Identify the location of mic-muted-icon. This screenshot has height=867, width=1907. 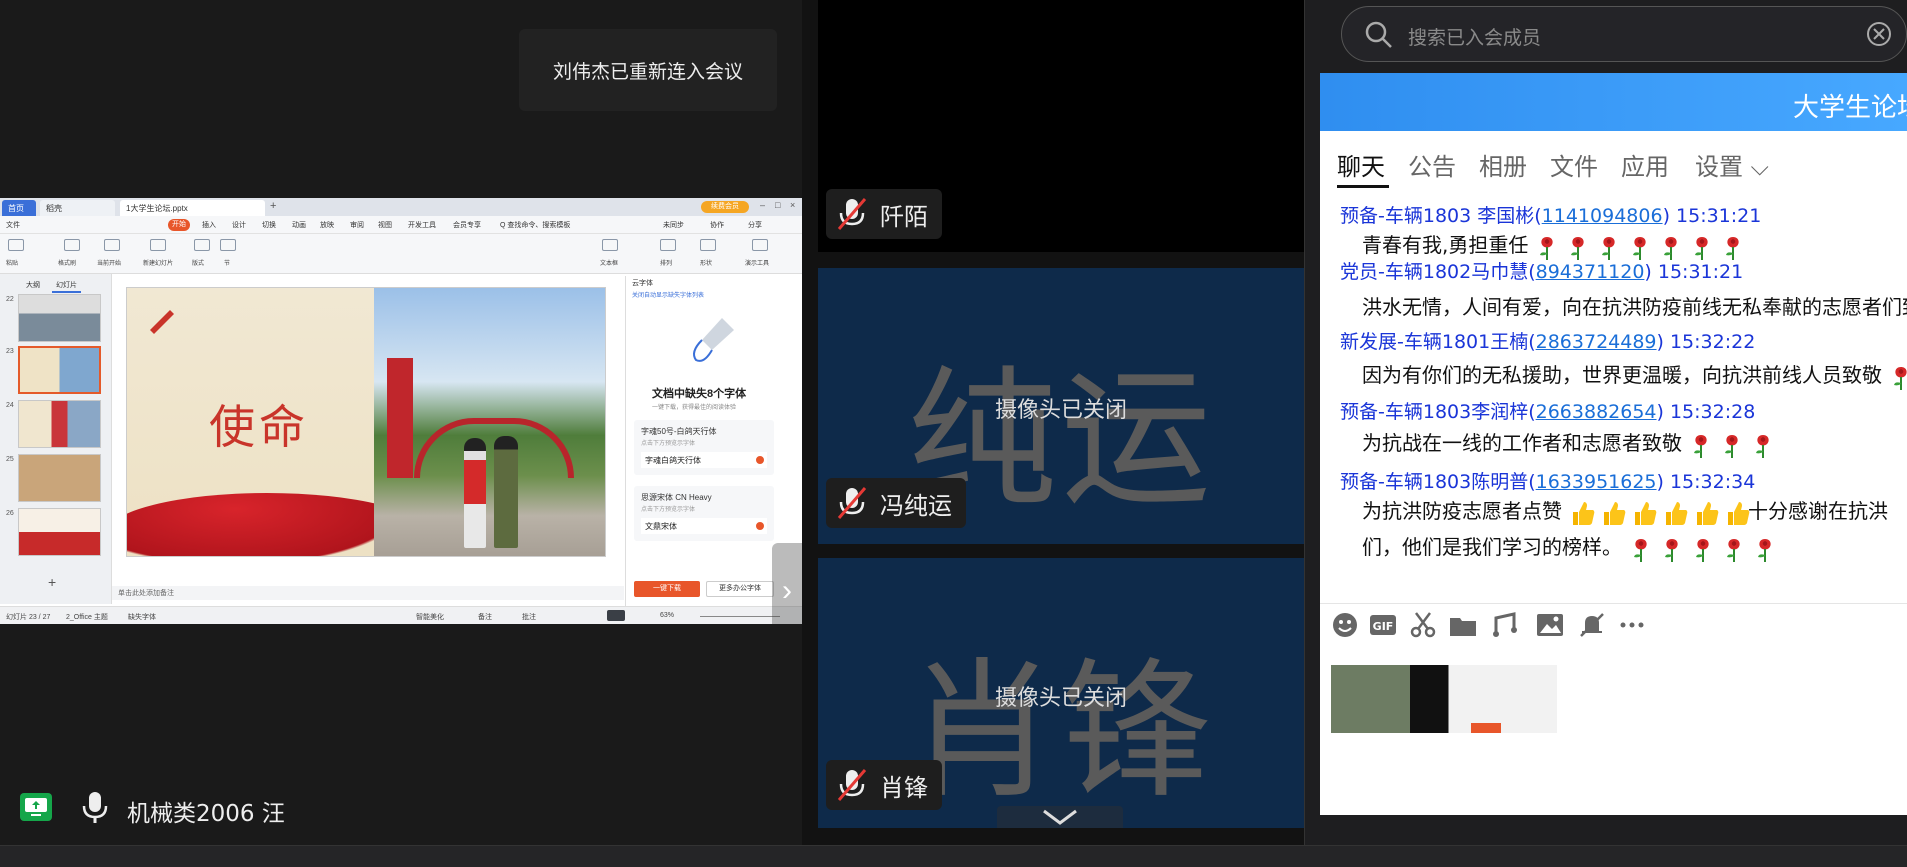
(852, 503).